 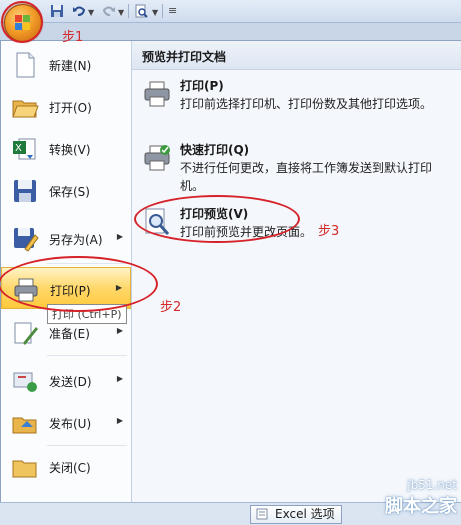 What do you see at coordinates (26, 333) in the screenshot?
I see `prepare-icon` at bounding box center [26, 333].